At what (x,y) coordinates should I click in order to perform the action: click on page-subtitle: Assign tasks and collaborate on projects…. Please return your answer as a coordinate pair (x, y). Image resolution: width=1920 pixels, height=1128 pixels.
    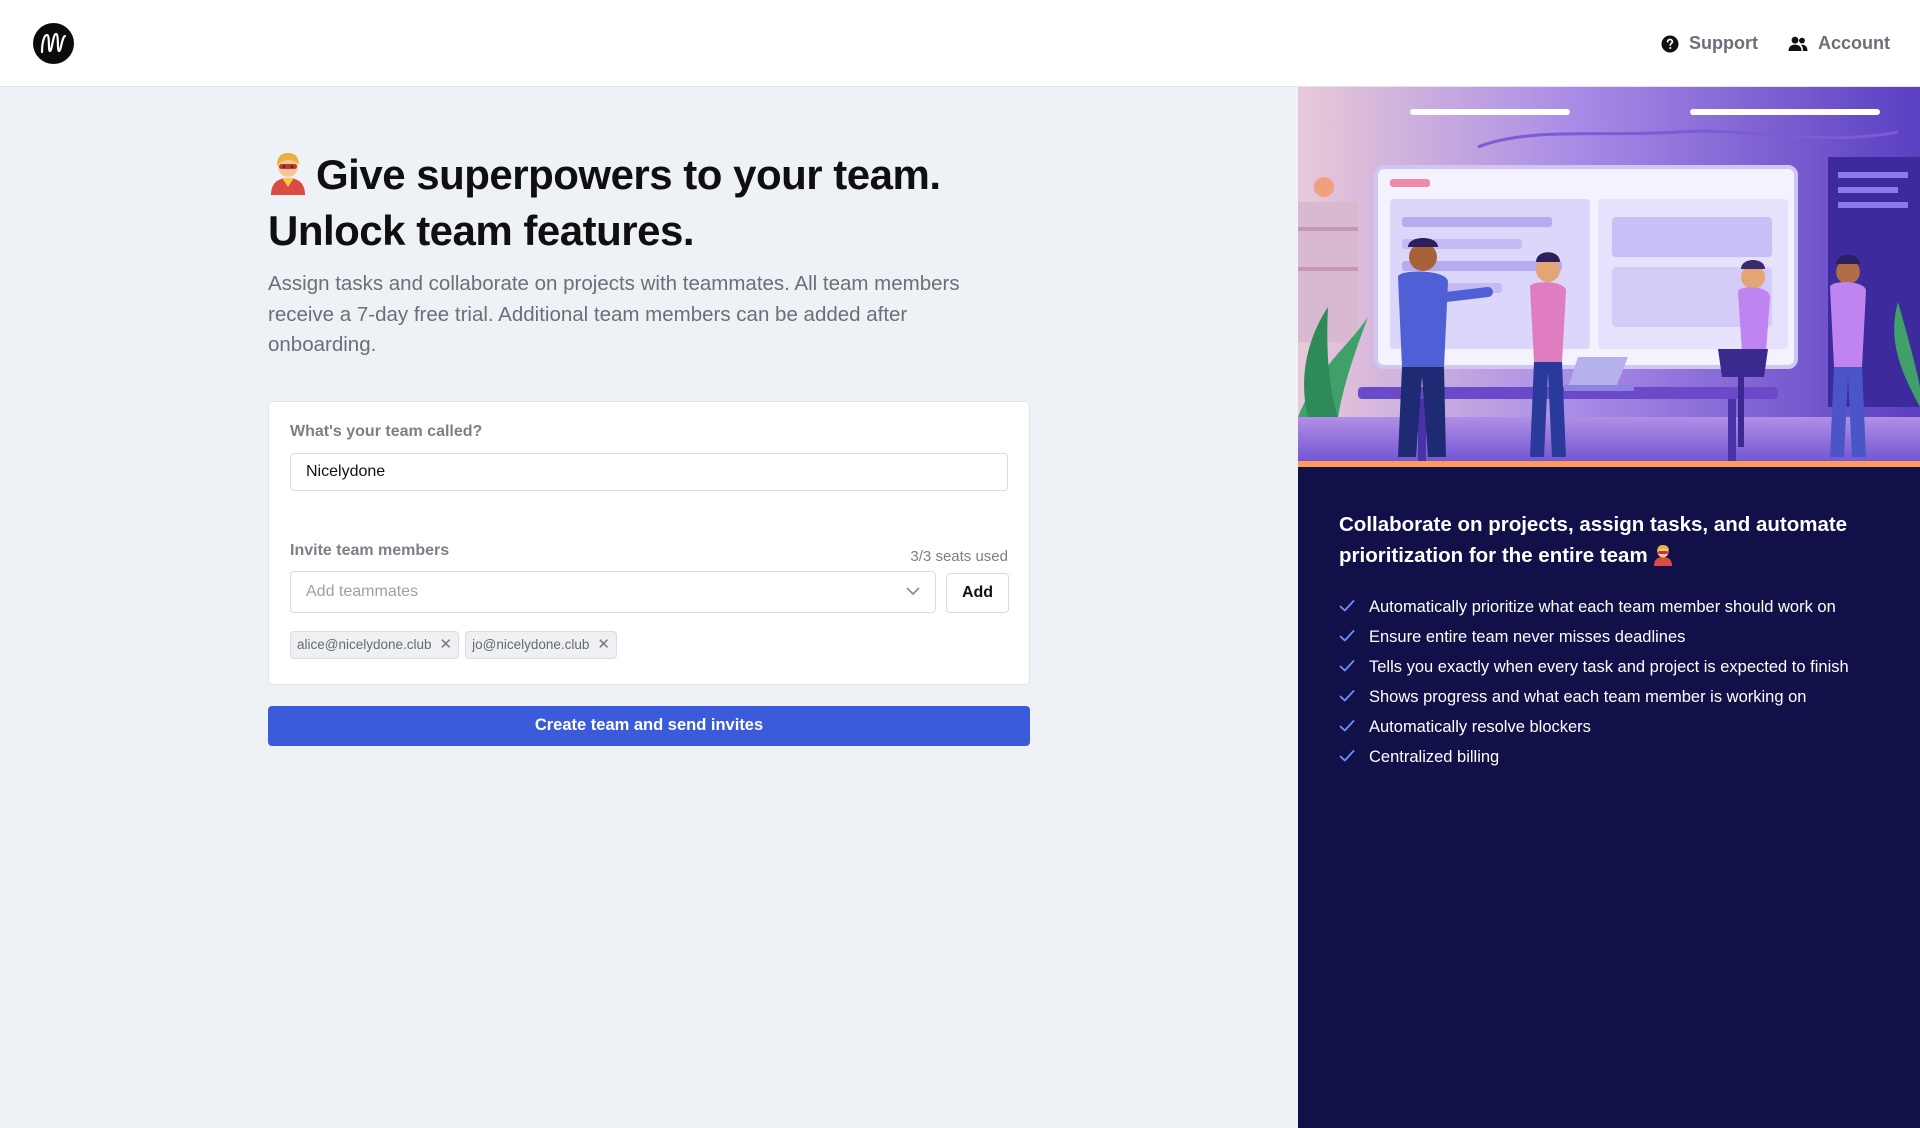
    Looking at the image, I should click on (614, 314).